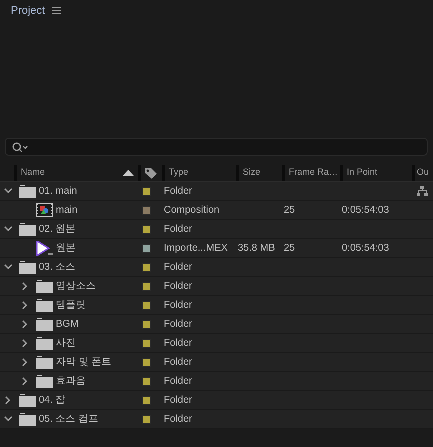 This screenshot has width=433, height=447. What do you see at coordinates (422, 191) in the screenshot?
I see `flowchart-icon` at bounding box center [422, 191].